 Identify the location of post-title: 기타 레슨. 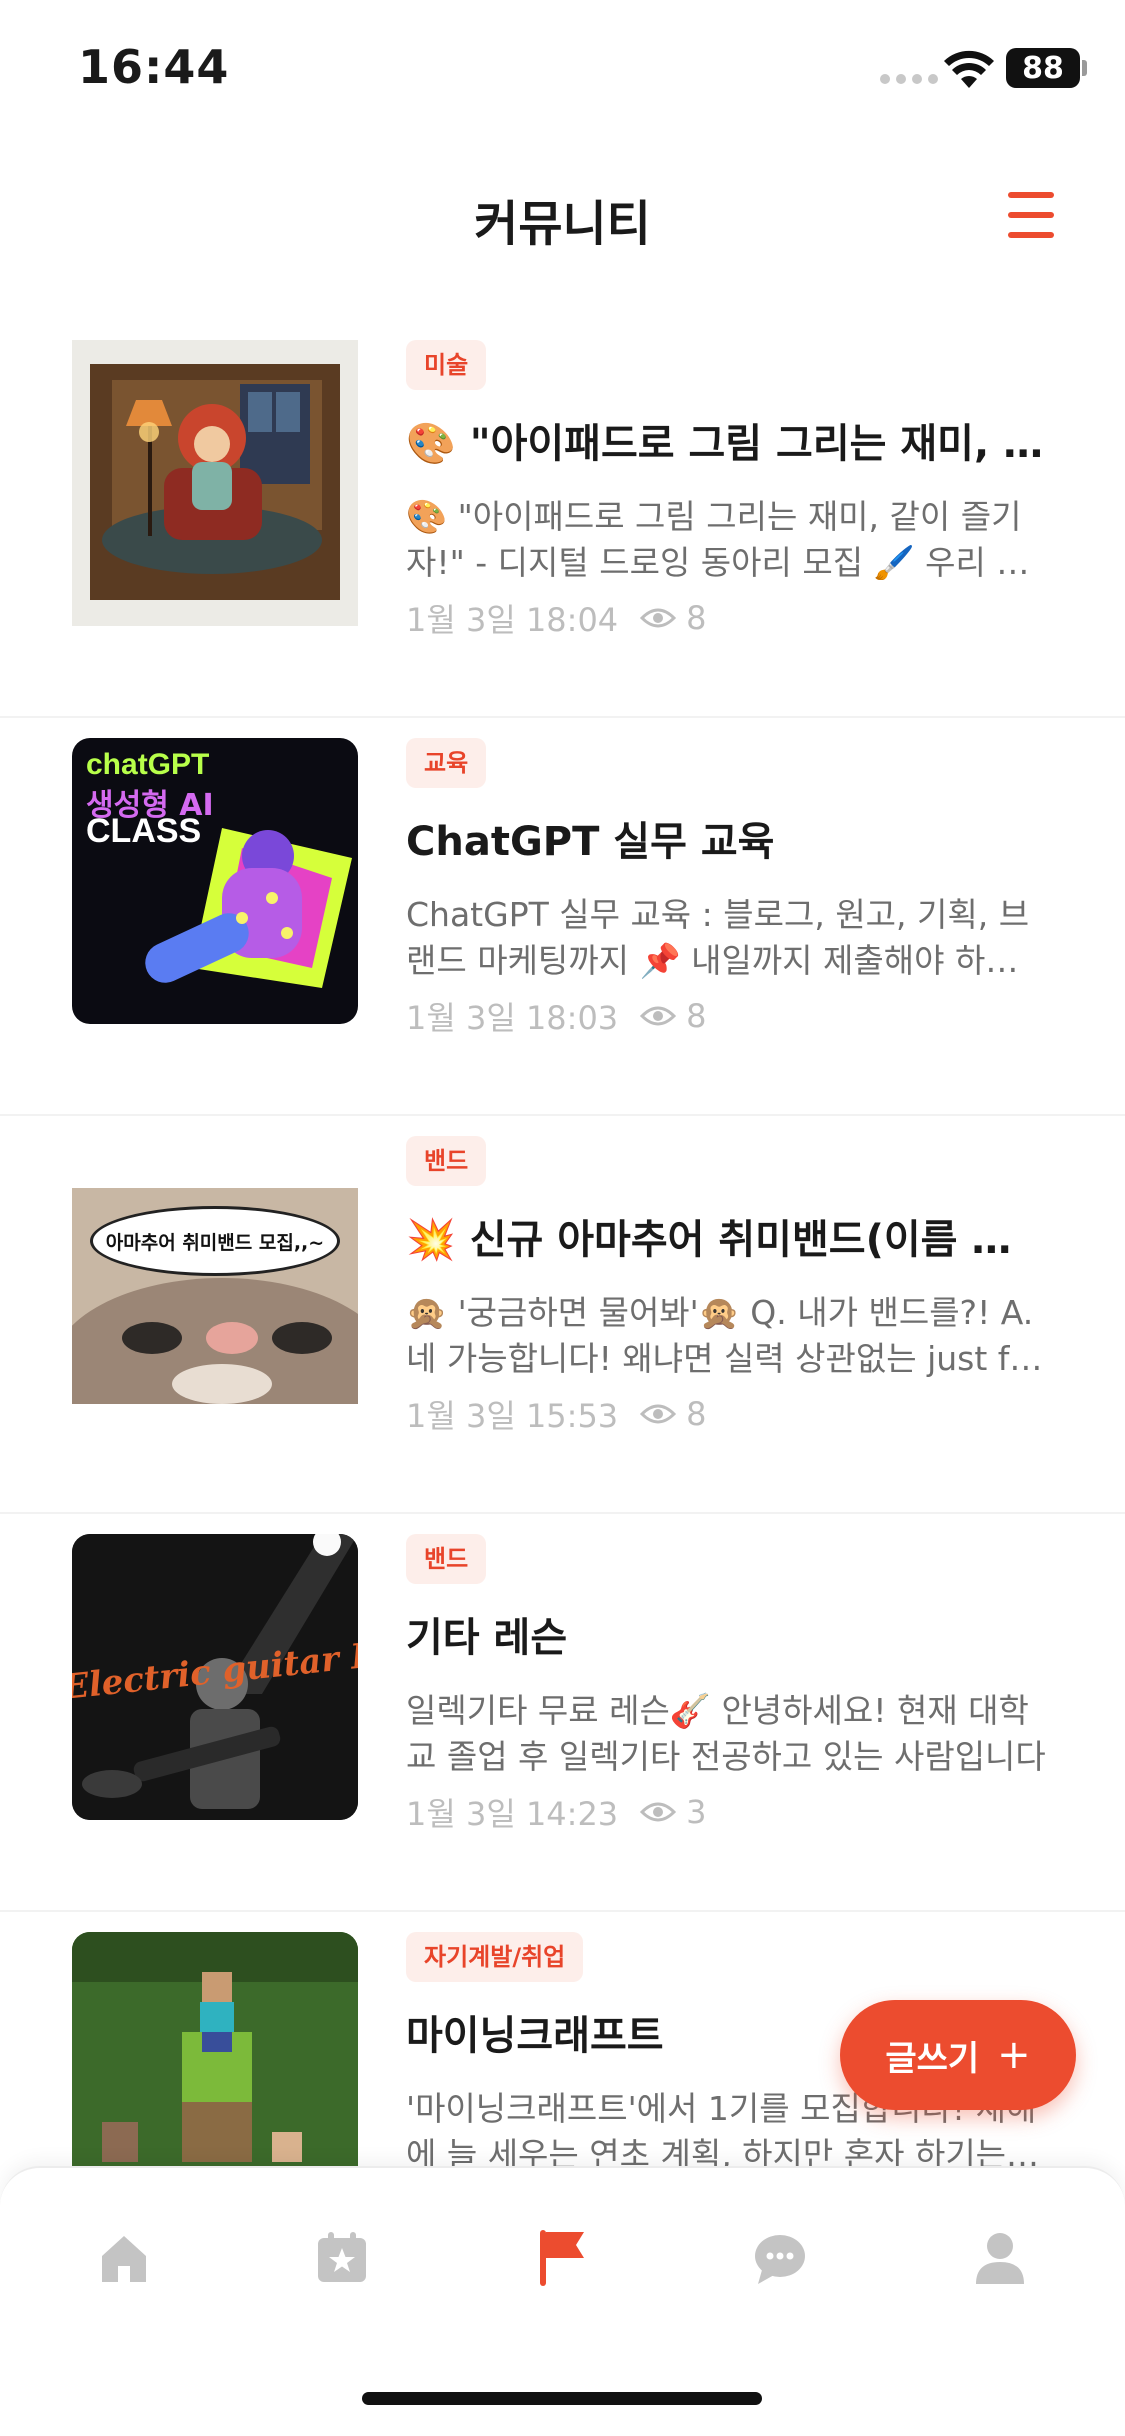
(487, 1638).